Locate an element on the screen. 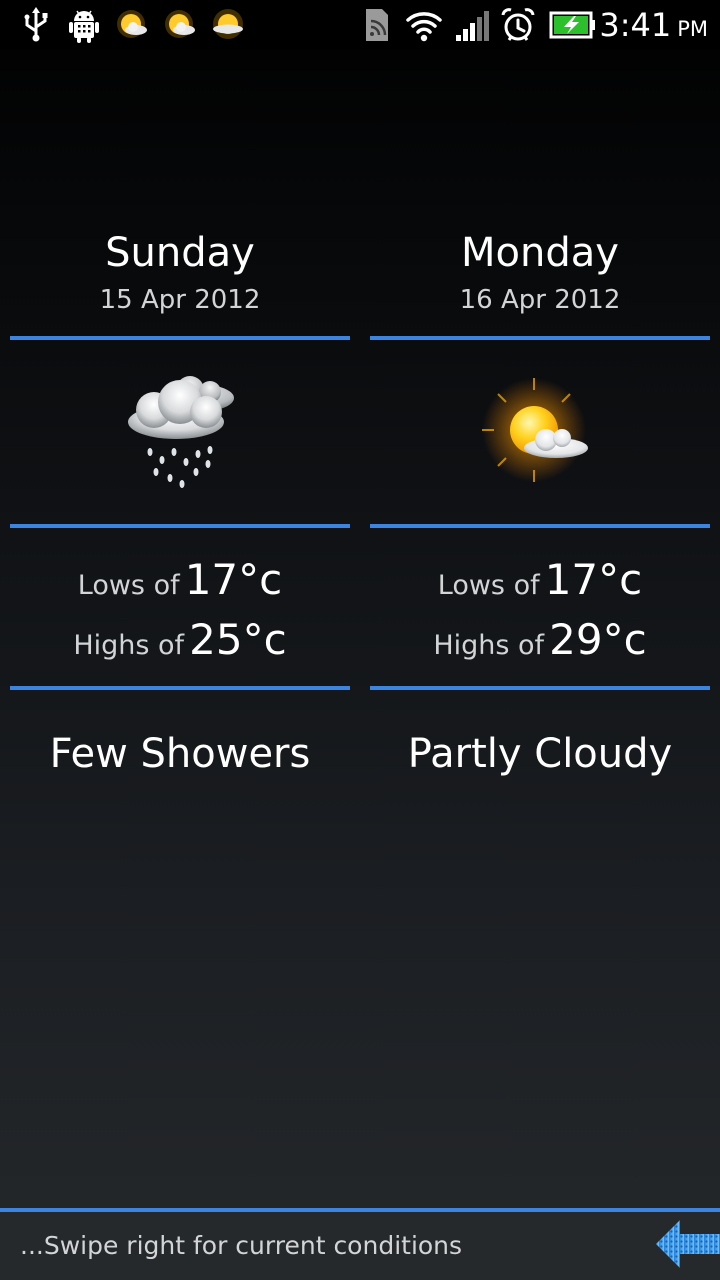  condition-text: Partly Cloudy is located at coordinates (540, 754).